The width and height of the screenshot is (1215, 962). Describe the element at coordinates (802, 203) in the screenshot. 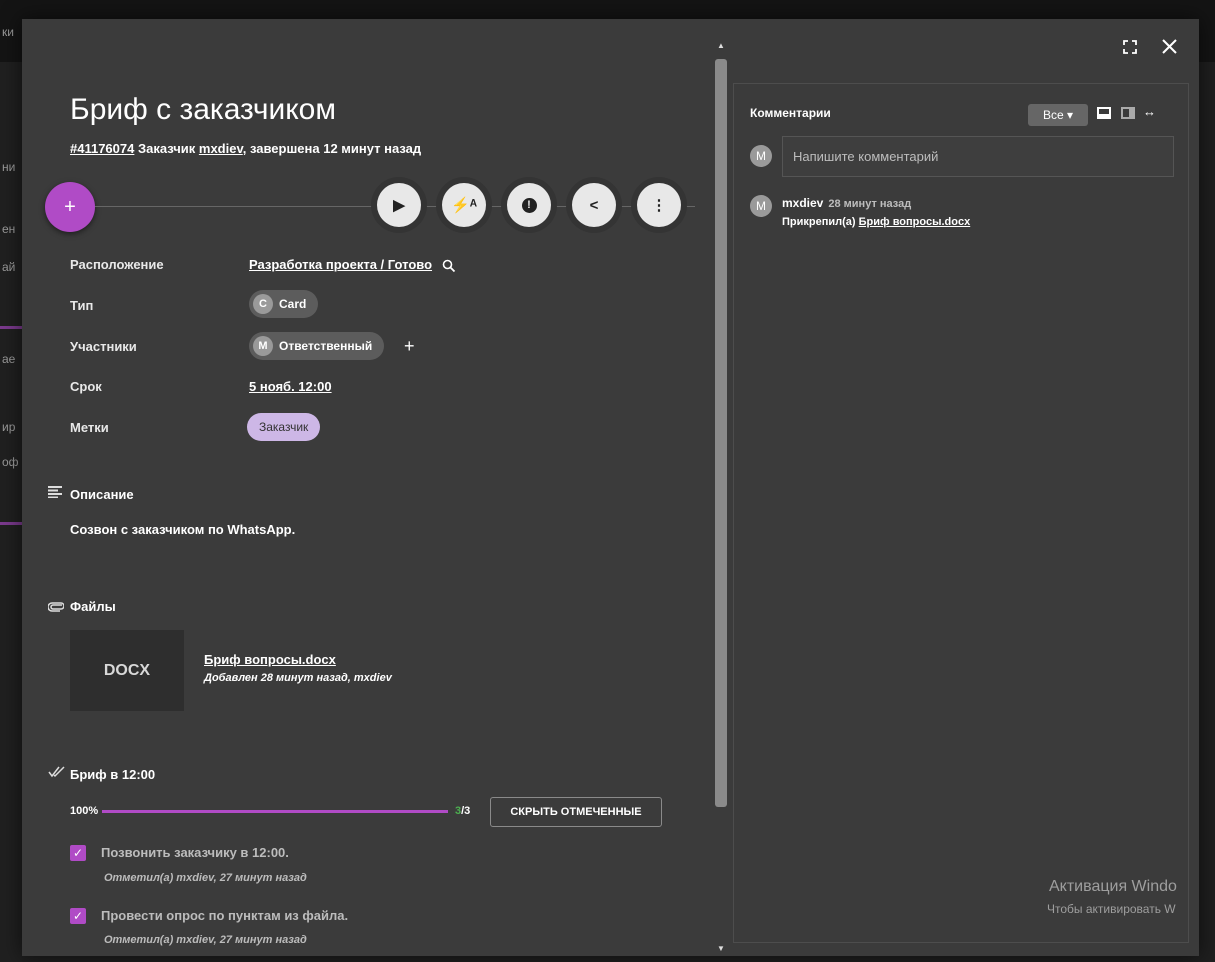

I see `comment-author: mxdiev` at that location.